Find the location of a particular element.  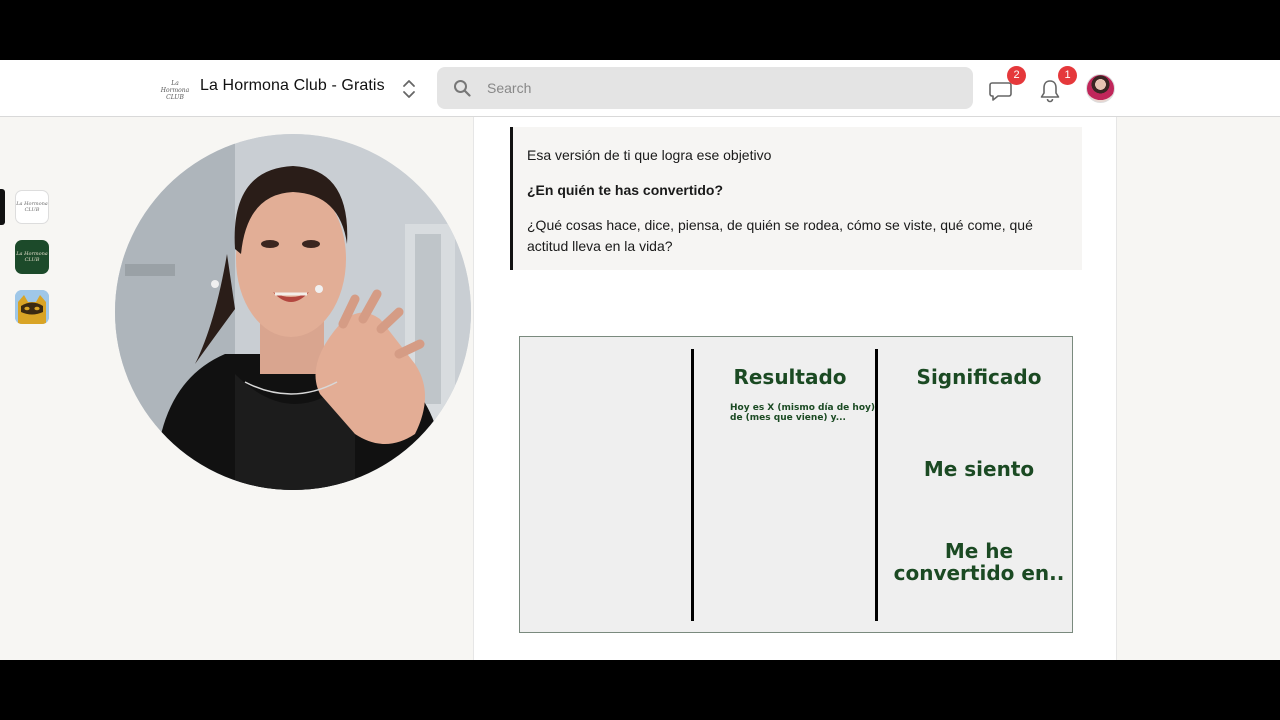

notifications-button: 1 is located at coordinates (1057, 84).